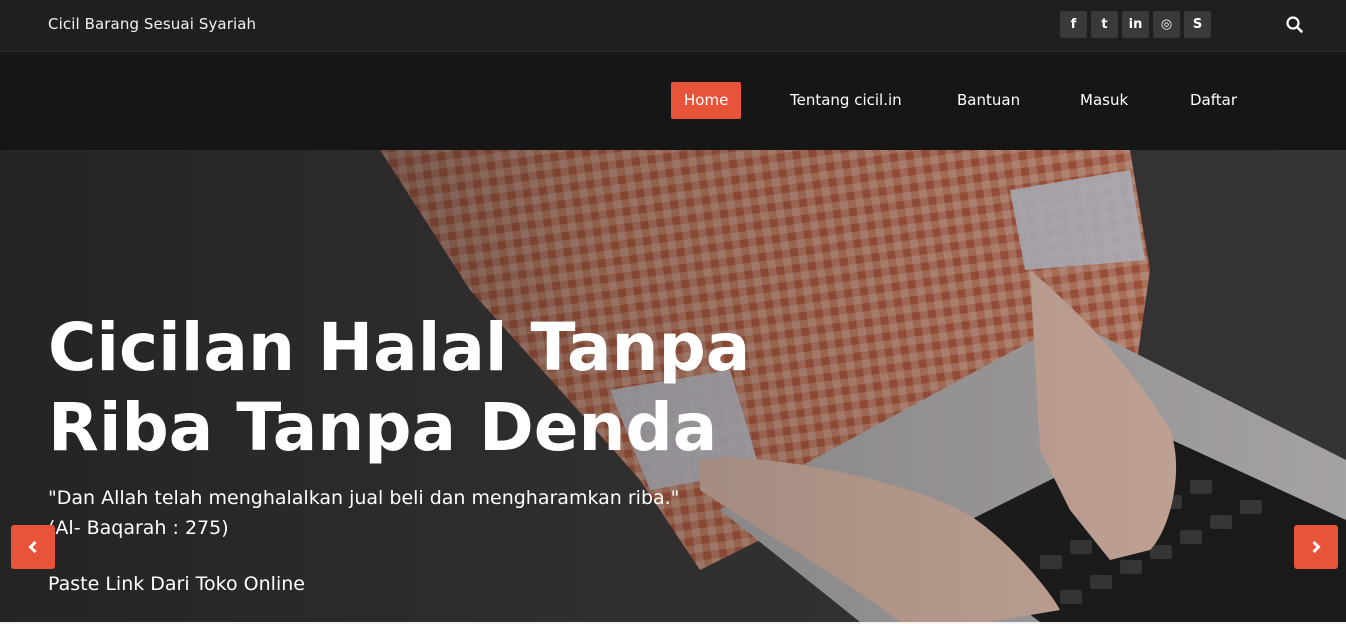 Image resolution: width=1346 pixels, height=624 pixels. What do you see at coordinates (1073, 24) in the screenshot?
I see `facebook-icon: f` at bounding box center [1073, 24].